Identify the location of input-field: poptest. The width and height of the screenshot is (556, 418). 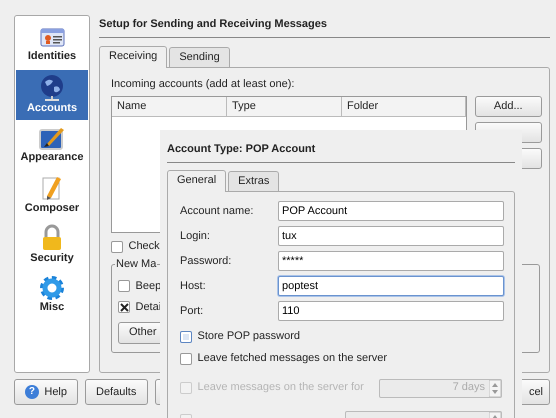
(391, 286).